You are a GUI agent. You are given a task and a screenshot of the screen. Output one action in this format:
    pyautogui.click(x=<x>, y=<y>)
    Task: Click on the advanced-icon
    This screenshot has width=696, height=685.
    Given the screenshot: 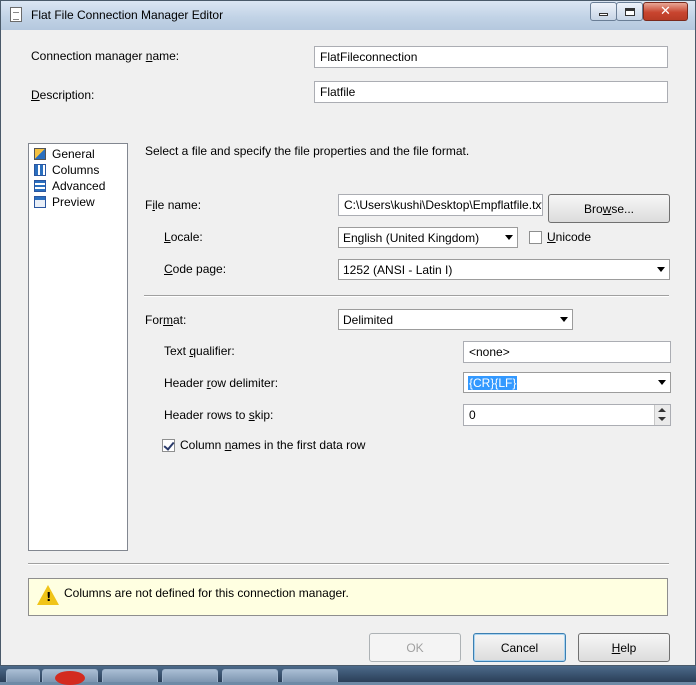 What is the action you would take?
    pyautogui.click(x=40, y=186)
    